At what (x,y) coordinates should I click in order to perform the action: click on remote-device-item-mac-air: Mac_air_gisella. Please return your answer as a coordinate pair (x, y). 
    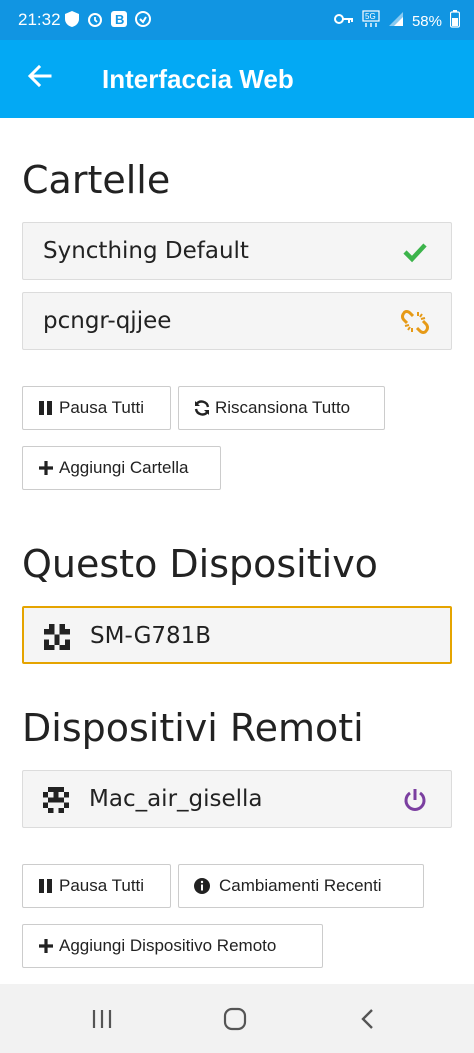
    Looking at the image, I should click on (237, 799).